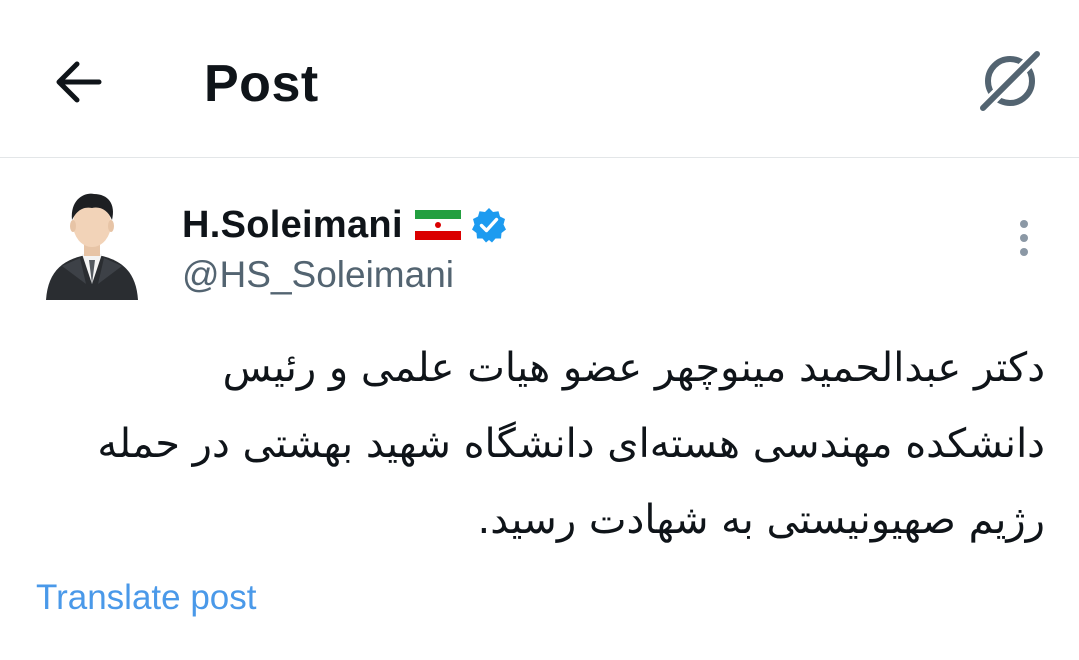 This screenshot has width=1079, height=660. Describe the element at coordinates (261, 84) in the screenshot. I see `page-title: Post` at that location.